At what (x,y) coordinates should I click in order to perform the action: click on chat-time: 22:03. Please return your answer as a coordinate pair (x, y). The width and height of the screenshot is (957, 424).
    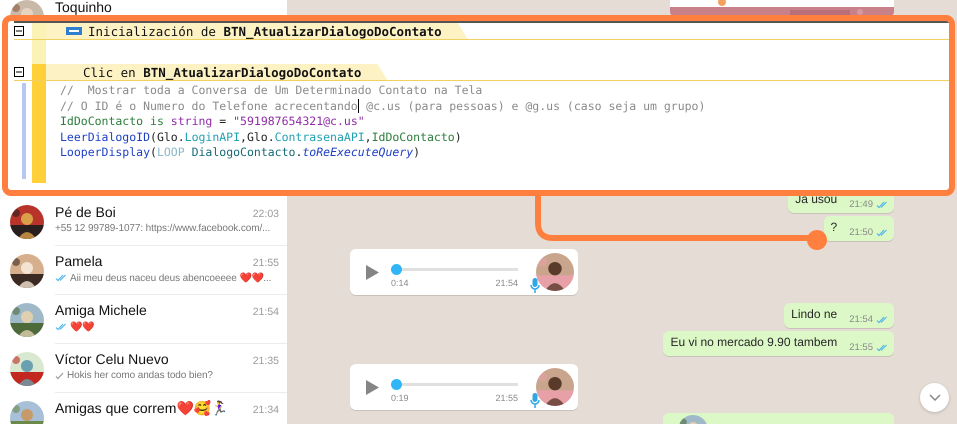
    Looking at the image, I should click on (265, 214).